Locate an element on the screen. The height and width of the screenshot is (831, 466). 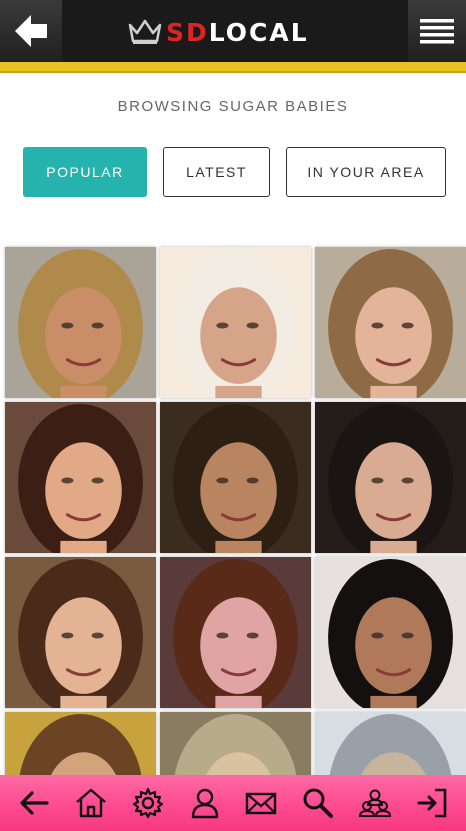
nav-back-button is located at coordinates (34, 803).